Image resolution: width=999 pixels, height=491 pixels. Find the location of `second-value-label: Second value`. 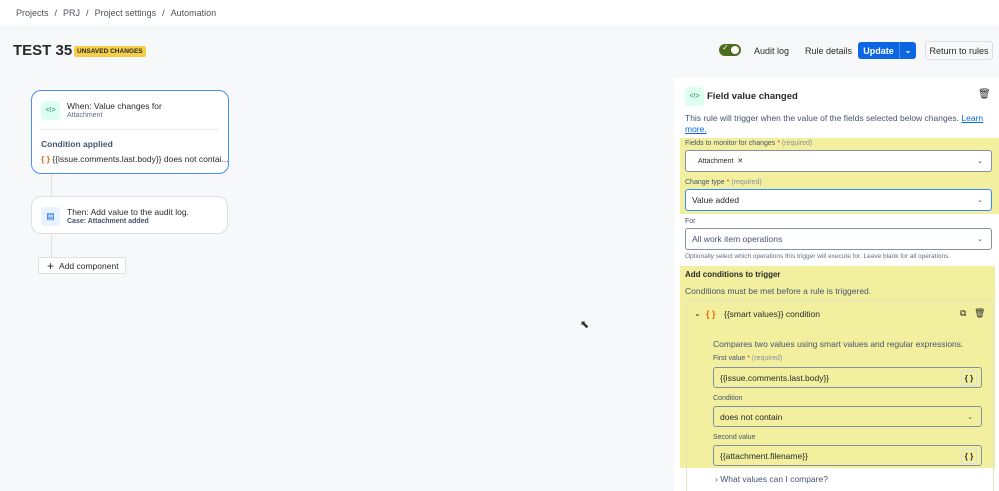

second-value-label: Second value is located at coordinates (734, 437).